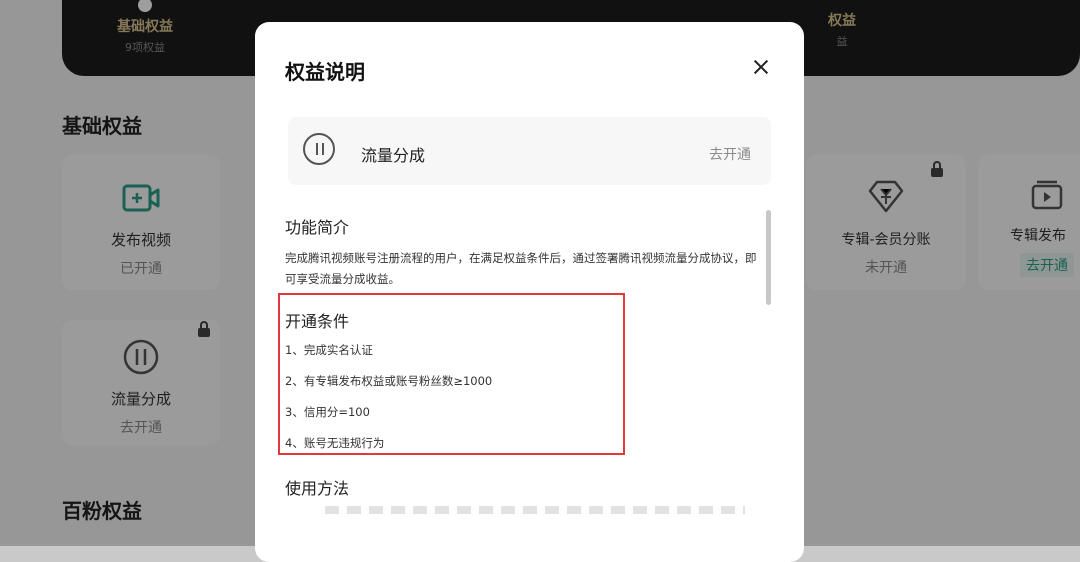 This screenshot has width=1080, height=562. Describe the element at coordinates (319, 149) in the screenshot. I see `traffic-share-icon` at that location.